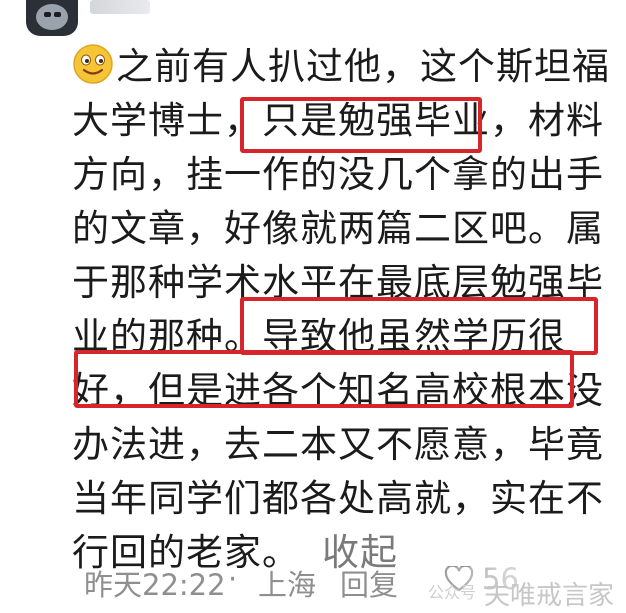 The width and height of the screenshot is (626, 613). I want to click on username-blurred, so click(120, 7).